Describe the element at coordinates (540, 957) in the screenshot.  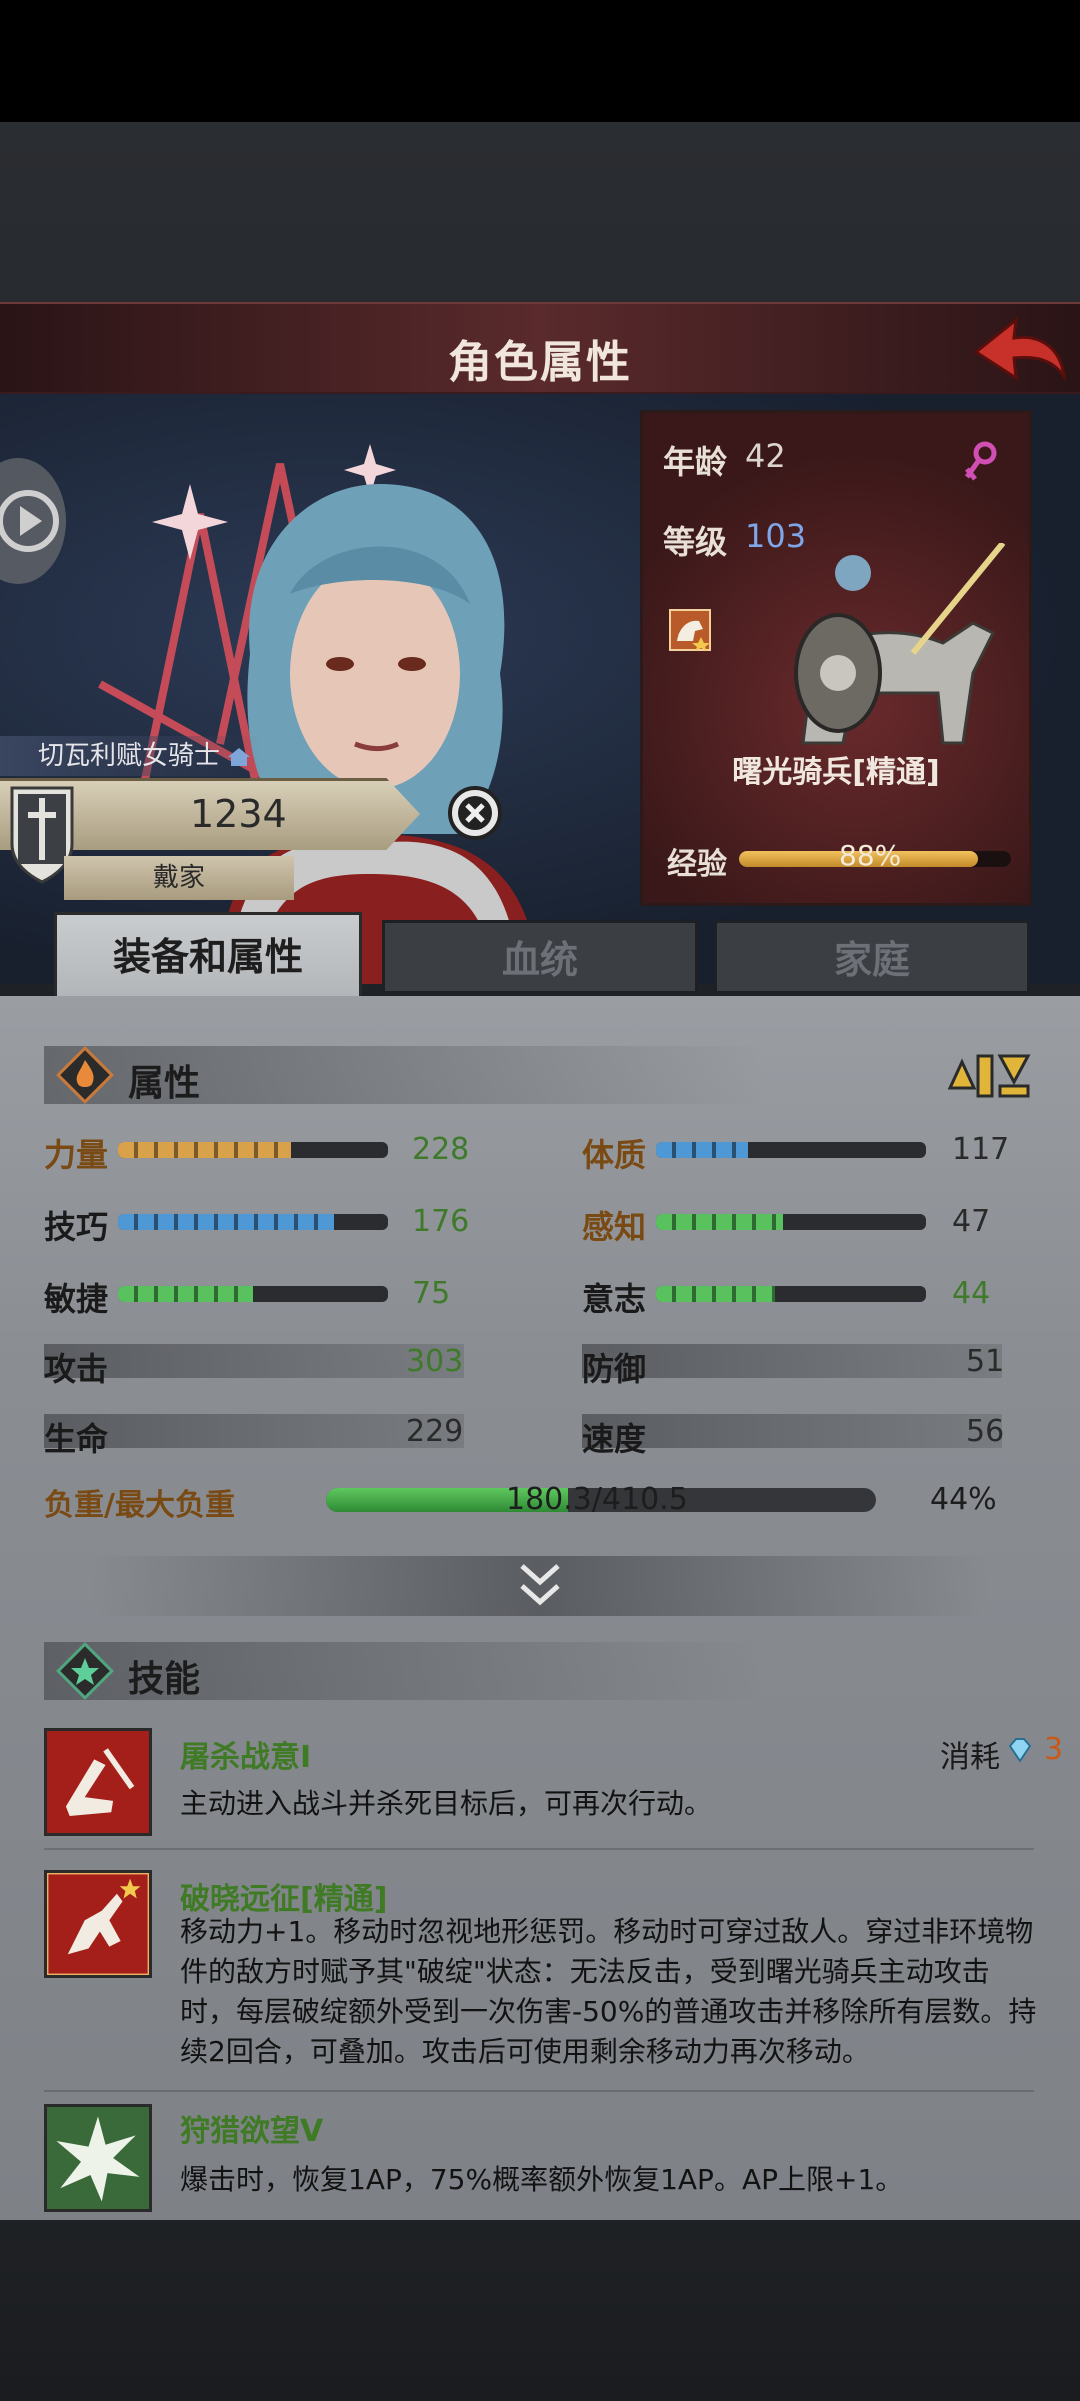
I see `tab-bloodline: 血统` at that location.